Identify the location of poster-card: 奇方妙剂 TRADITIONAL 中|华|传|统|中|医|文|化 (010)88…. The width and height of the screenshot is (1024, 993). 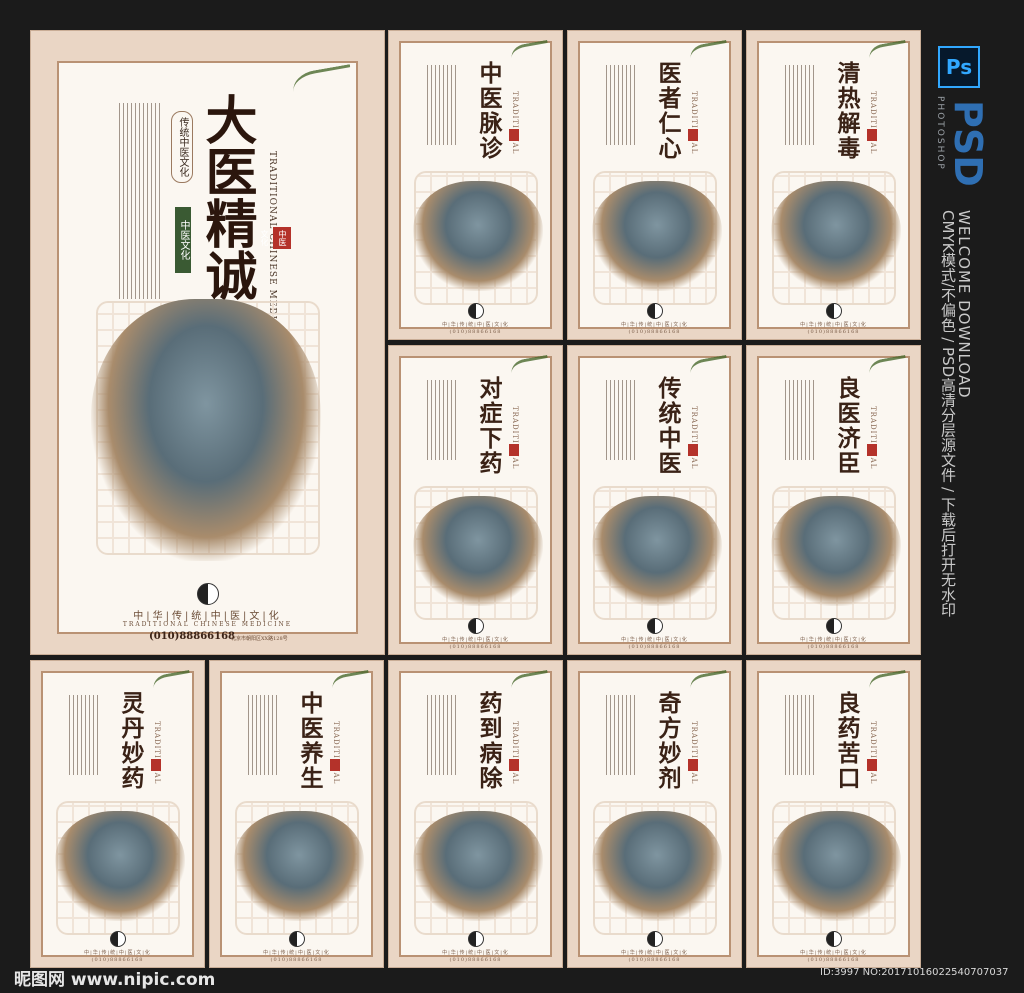
(654, 814).